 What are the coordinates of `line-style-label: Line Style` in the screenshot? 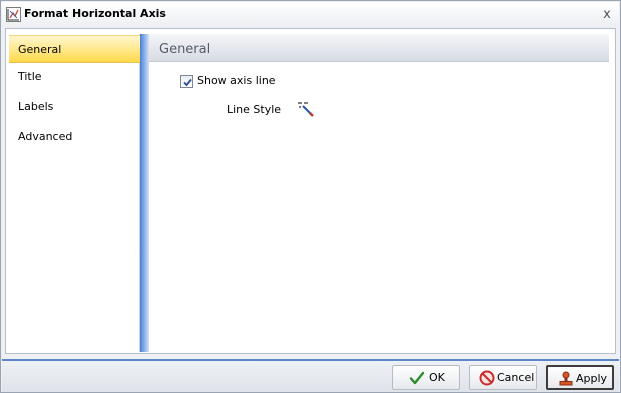 It's located at (254, 109).